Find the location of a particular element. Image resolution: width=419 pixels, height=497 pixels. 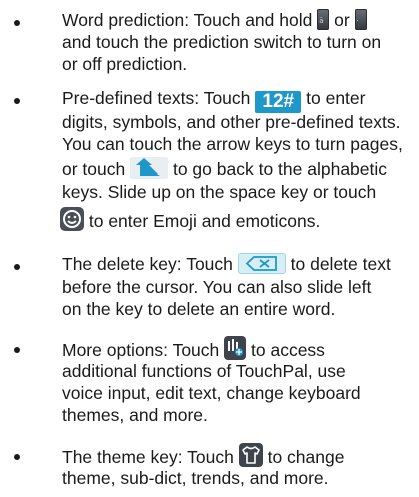

text-segment: Pre-defined texts: Touch is located at coordinates (159, 98).